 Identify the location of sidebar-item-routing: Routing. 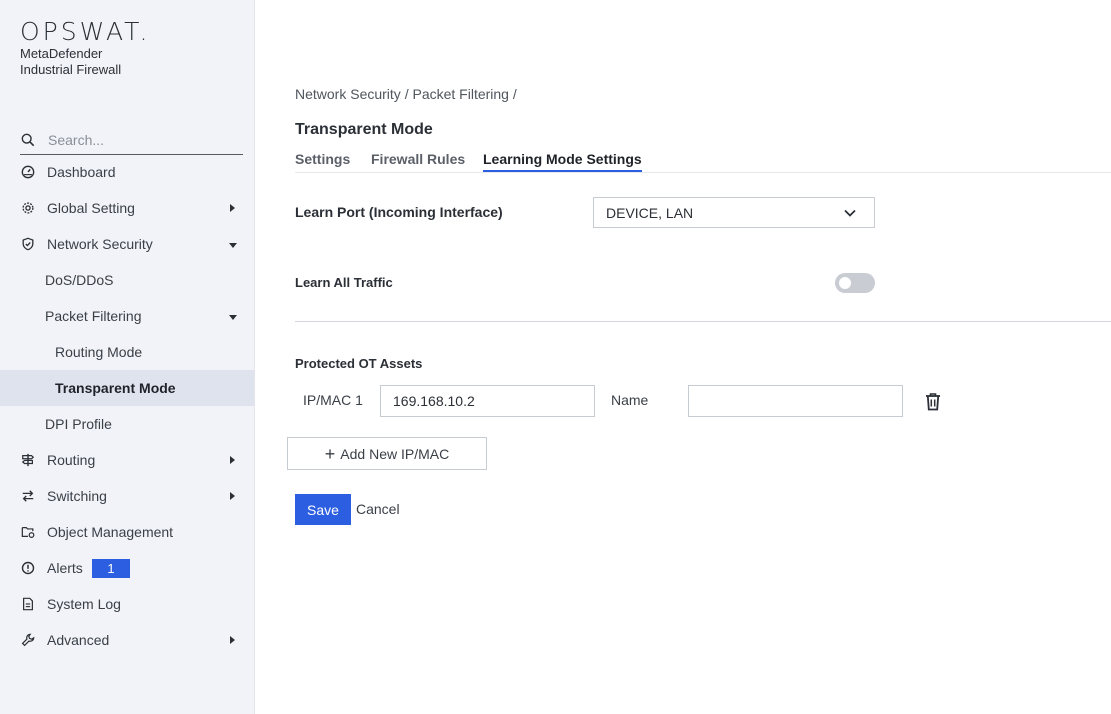
(127, 460).